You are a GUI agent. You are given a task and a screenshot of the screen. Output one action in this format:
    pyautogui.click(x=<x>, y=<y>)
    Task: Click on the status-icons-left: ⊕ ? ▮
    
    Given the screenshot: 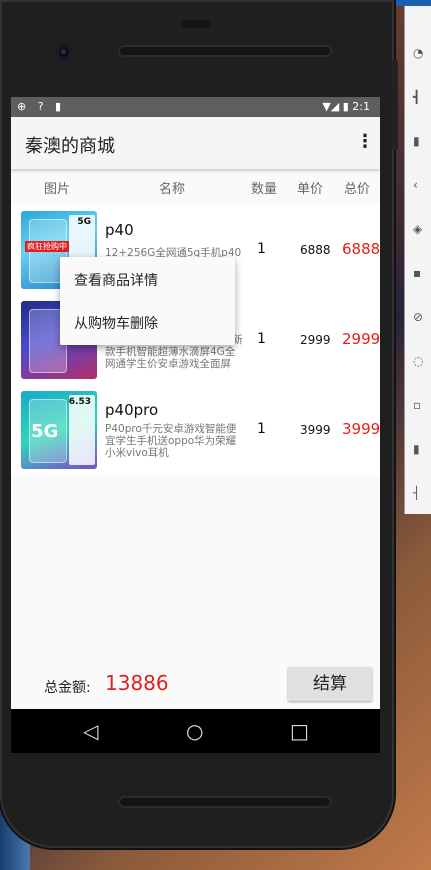 What is the action you would take?
    pyautogui.click(x=41, y=106)
    